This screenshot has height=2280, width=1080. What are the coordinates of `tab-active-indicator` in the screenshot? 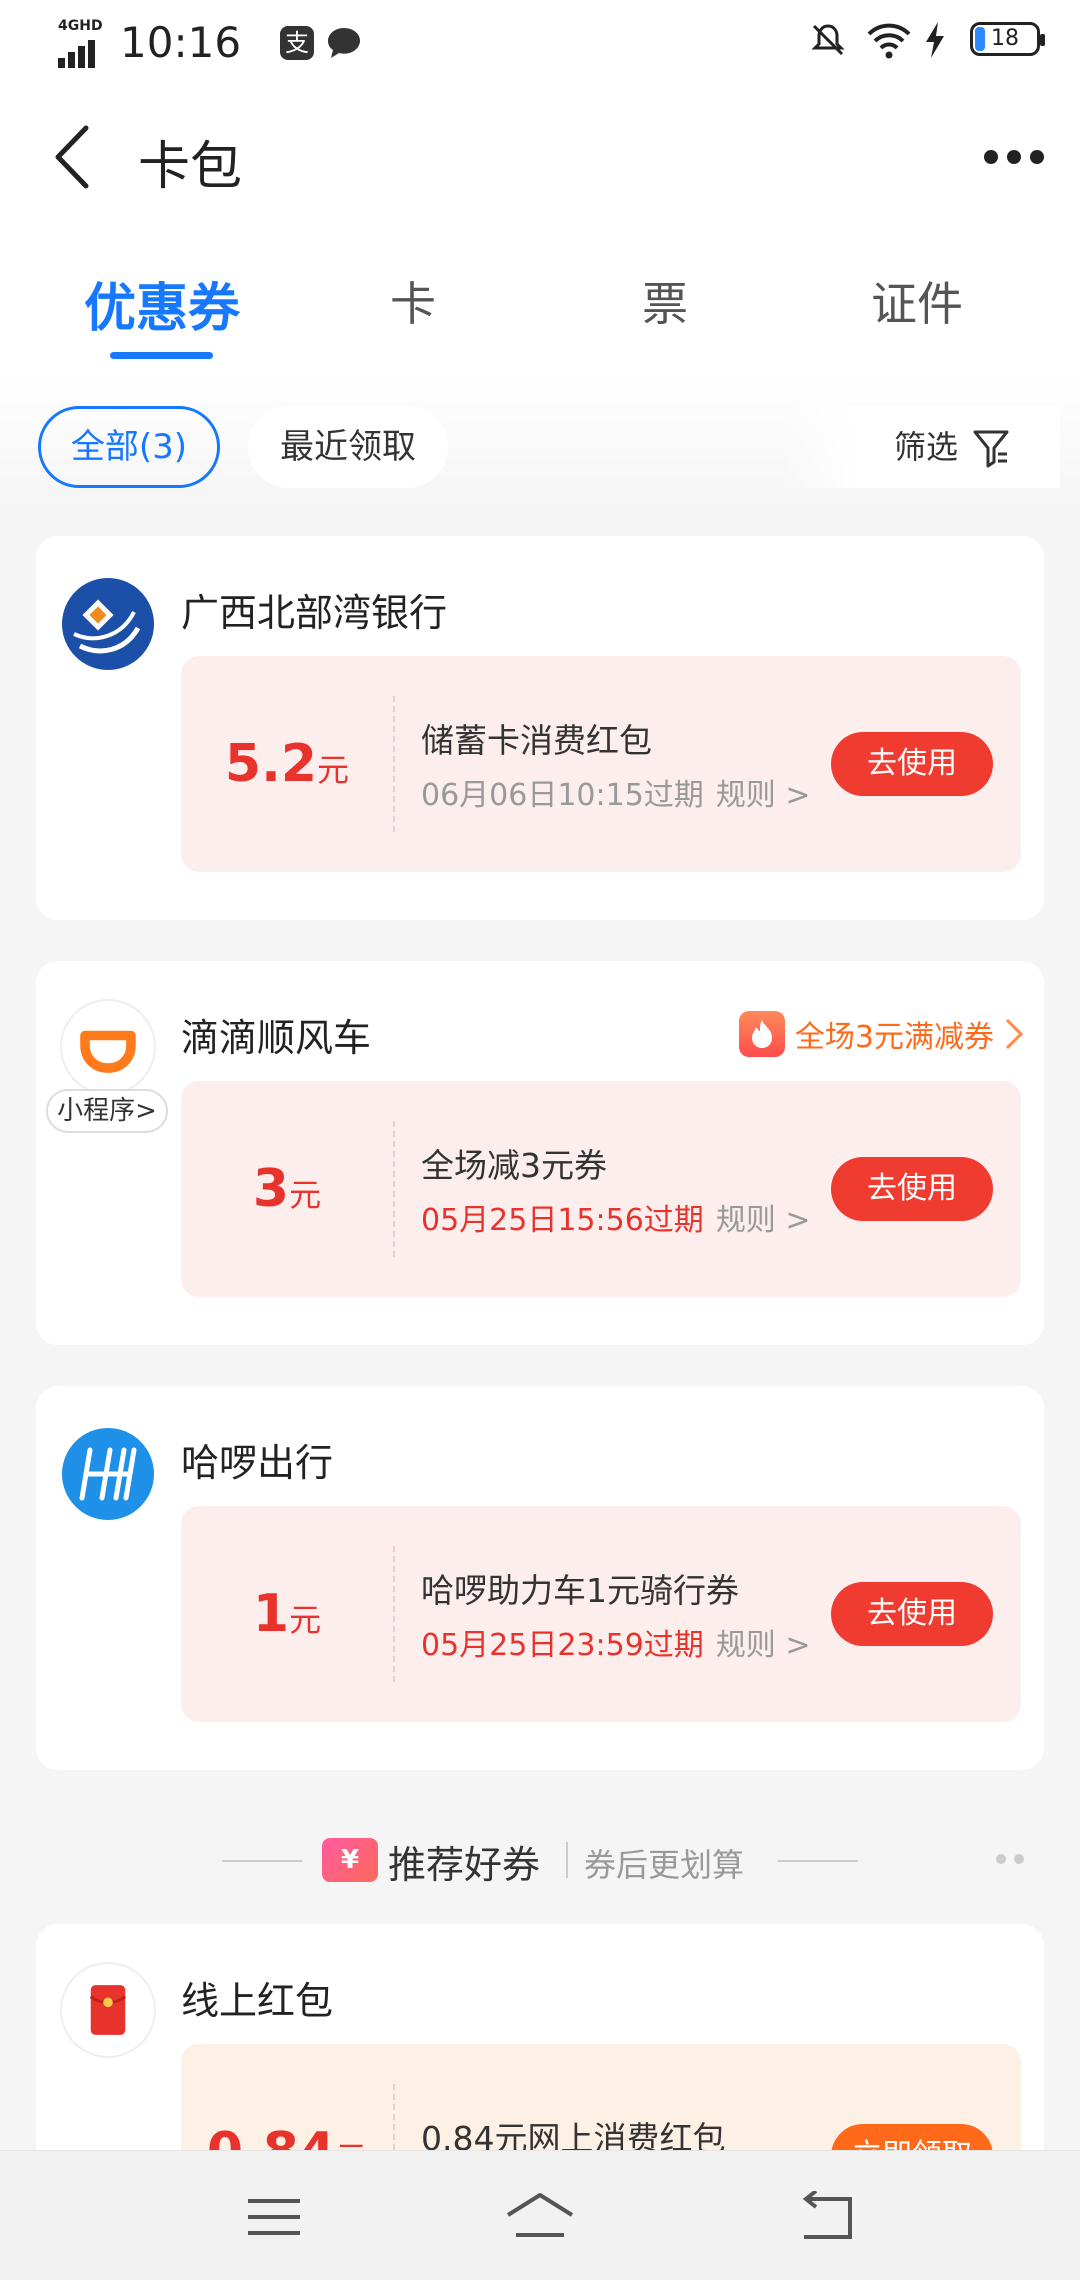 It's located at (161, 355).